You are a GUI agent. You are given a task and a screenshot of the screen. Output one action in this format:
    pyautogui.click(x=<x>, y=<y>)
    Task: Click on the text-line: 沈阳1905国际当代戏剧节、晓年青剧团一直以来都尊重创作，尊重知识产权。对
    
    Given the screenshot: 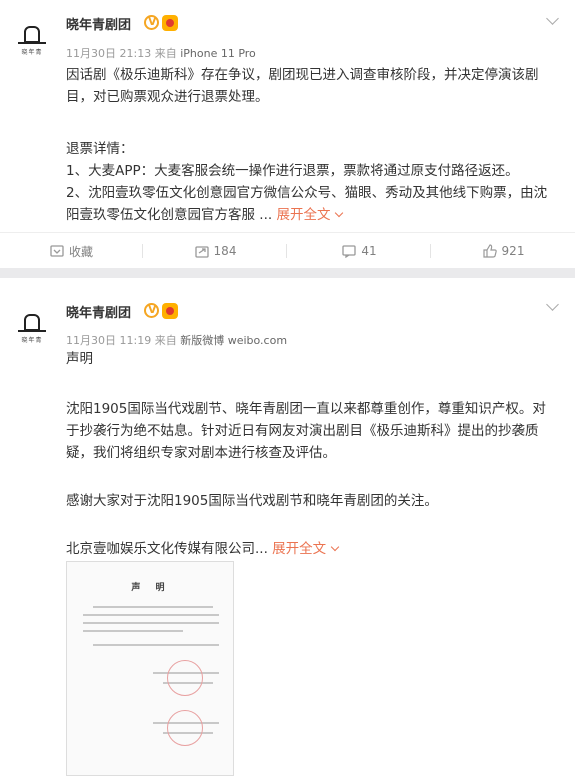 What is the action you would take?
    pyautogui.click(x=306, y=409)
    